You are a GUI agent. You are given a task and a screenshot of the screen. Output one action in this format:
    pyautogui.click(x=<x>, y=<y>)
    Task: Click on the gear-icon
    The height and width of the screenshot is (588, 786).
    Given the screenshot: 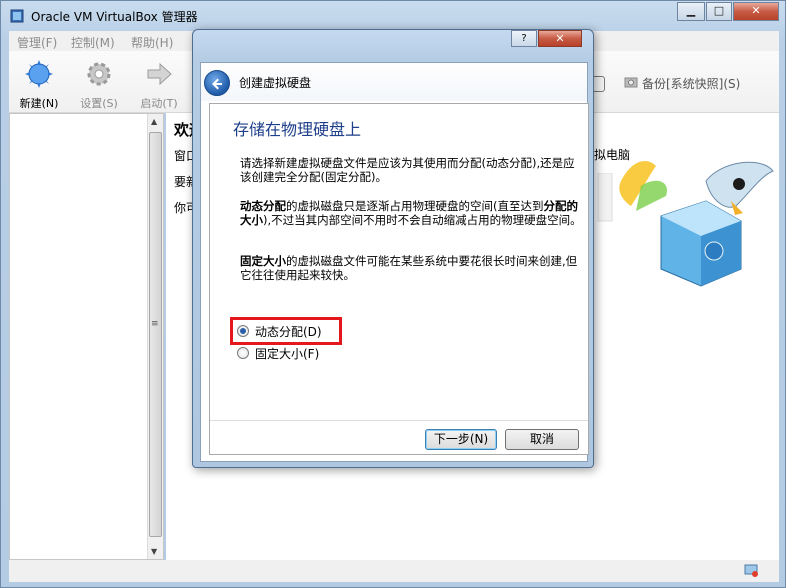 What is the action you would take?
    pyautogui.click(x=99, y=74)
    